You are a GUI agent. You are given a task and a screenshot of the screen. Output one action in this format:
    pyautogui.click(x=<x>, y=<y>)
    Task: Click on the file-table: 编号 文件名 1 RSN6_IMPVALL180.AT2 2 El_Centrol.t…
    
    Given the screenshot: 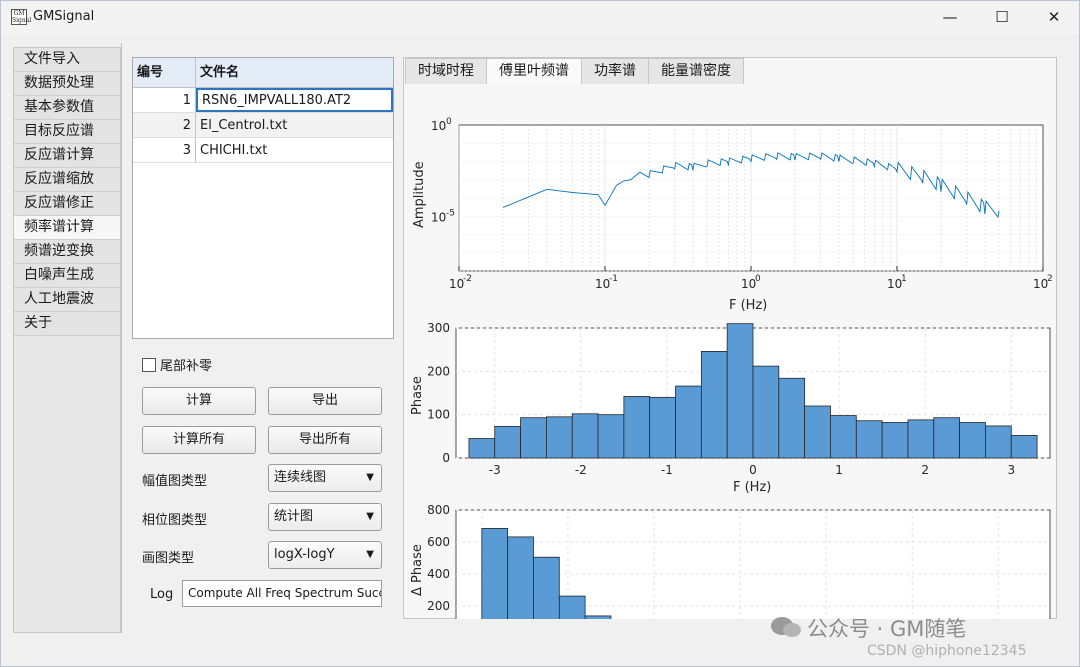 What is the action you would take?
    pyautogui.click(x=263, y=198)
    